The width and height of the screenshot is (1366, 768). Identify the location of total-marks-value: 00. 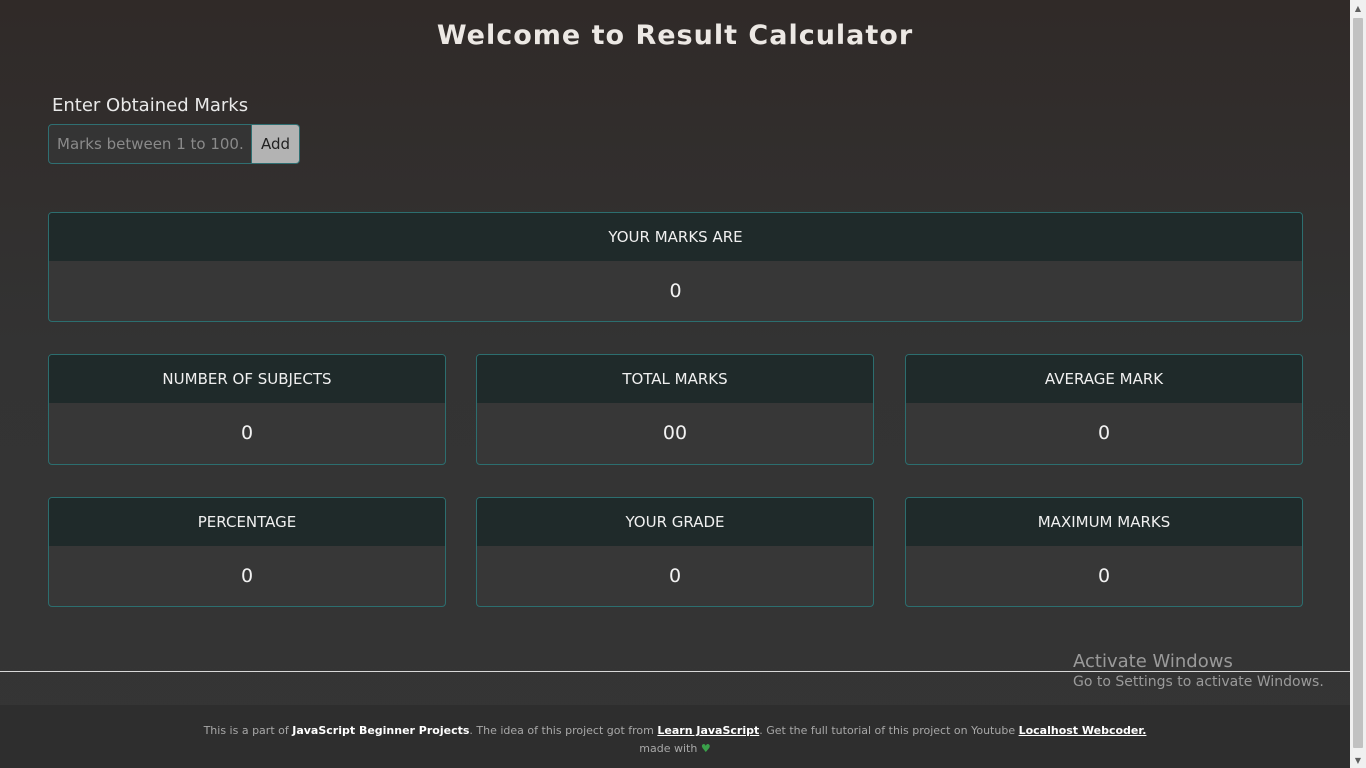
(675, 433).